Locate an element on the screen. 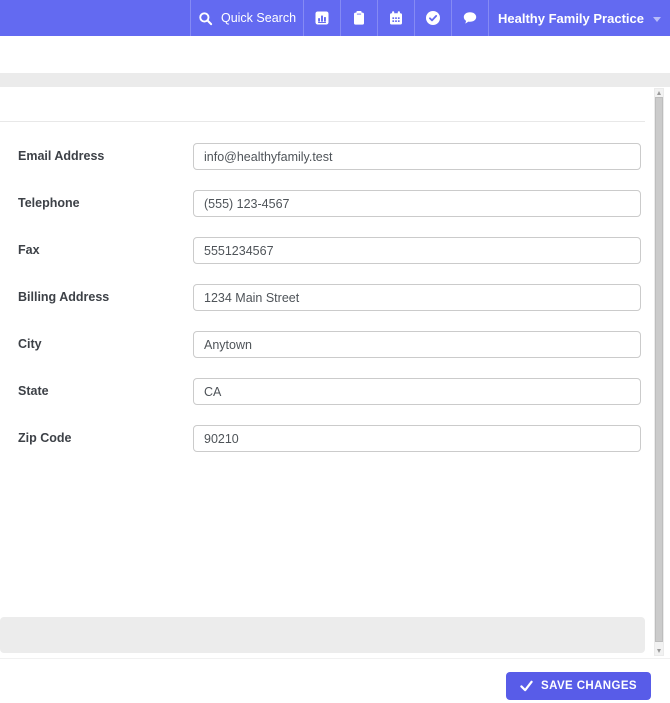 The image size is (670, 703). state-label: State is located at coordinates (33, 391).